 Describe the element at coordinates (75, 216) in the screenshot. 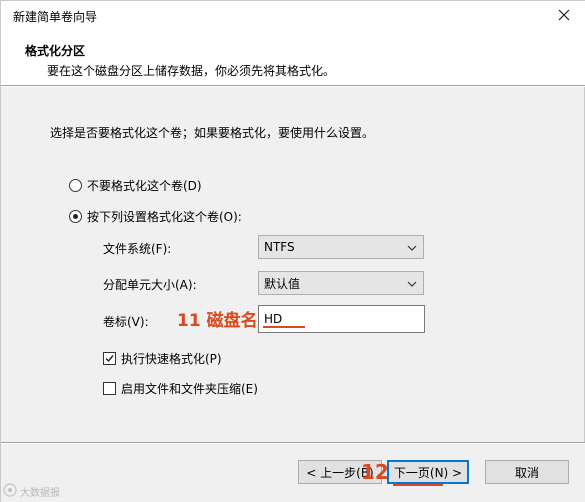

I see `radio-format-button` at that location.